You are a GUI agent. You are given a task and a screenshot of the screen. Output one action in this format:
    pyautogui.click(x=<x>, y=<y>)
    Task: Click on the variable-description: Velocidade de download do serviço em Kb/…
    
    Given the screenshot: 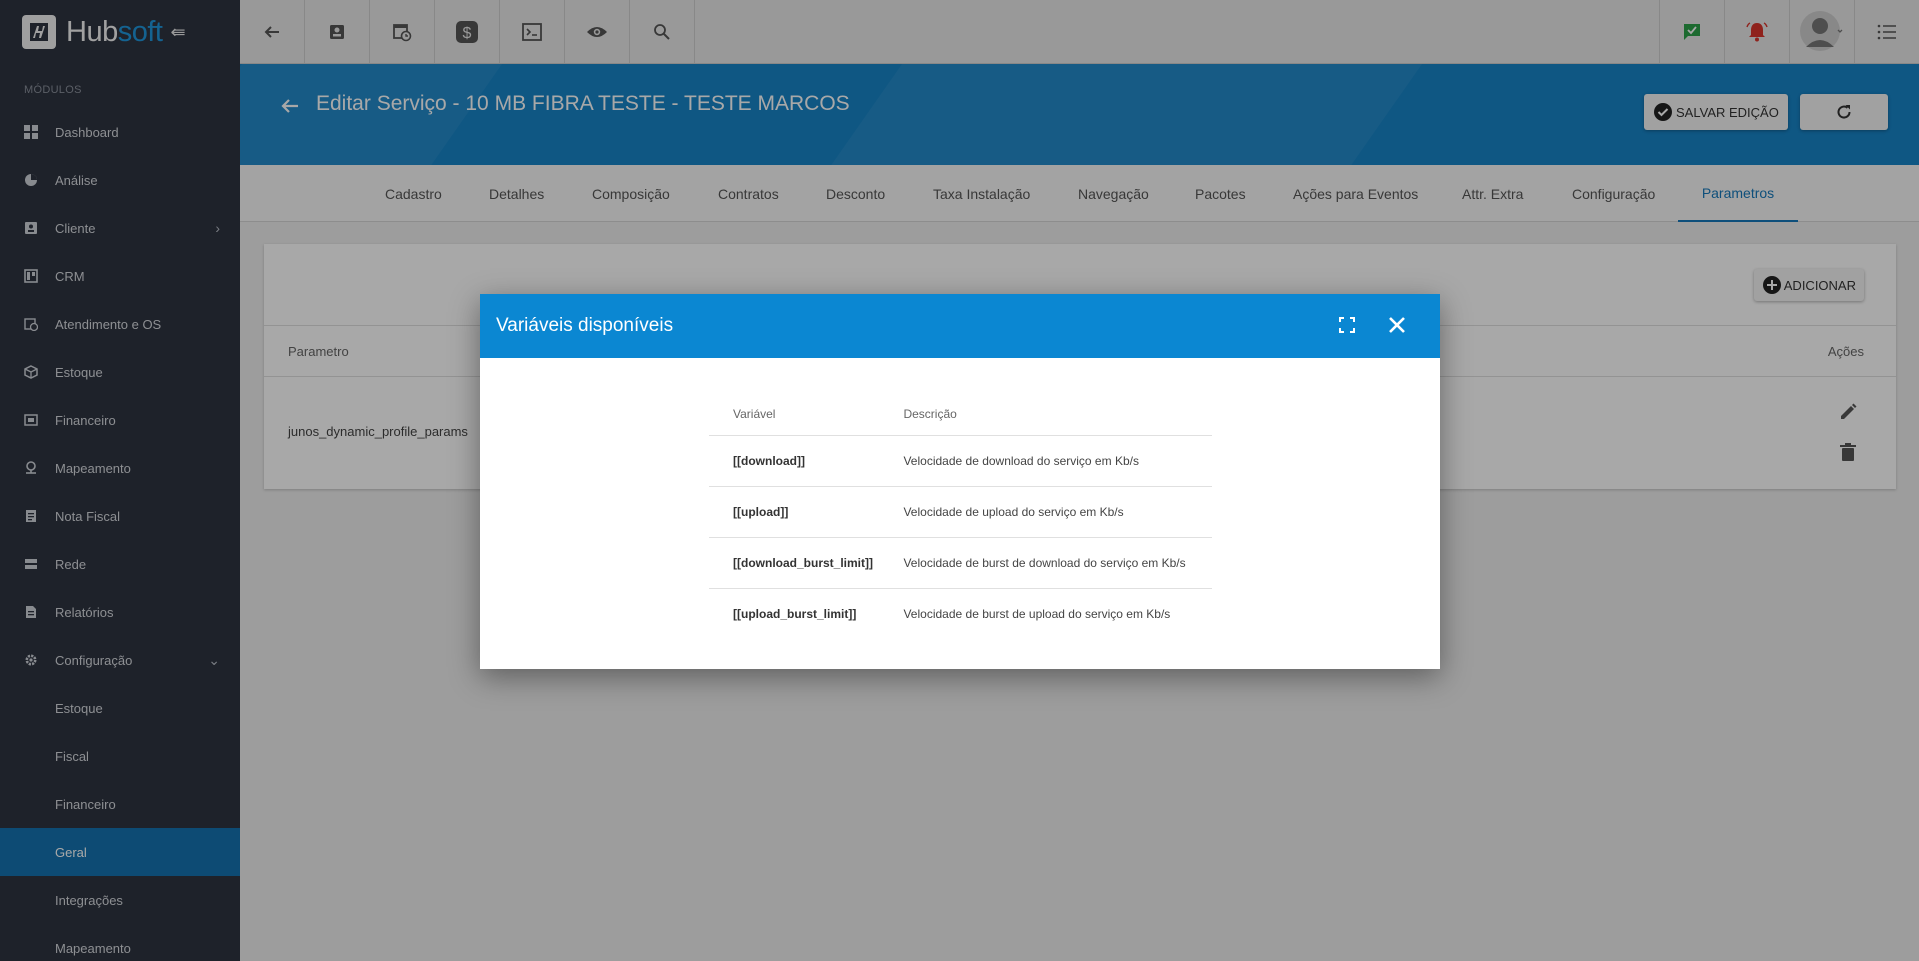 What is the action you would take?
    pyautogui.click(x=1049, y=461)
    